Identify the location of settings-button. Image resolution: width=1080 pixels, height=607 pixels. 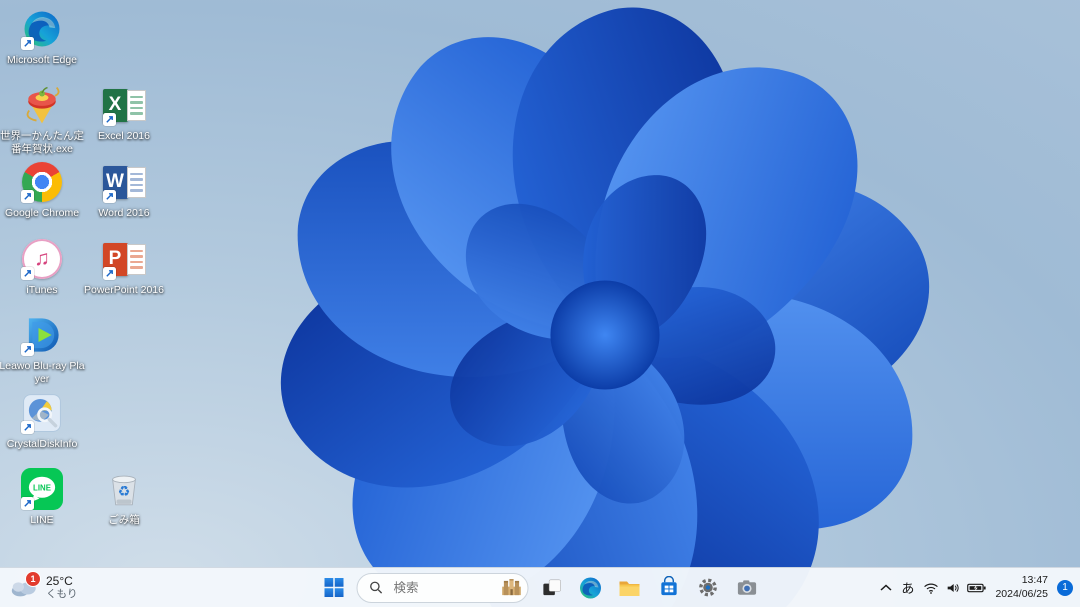
(708, 588).